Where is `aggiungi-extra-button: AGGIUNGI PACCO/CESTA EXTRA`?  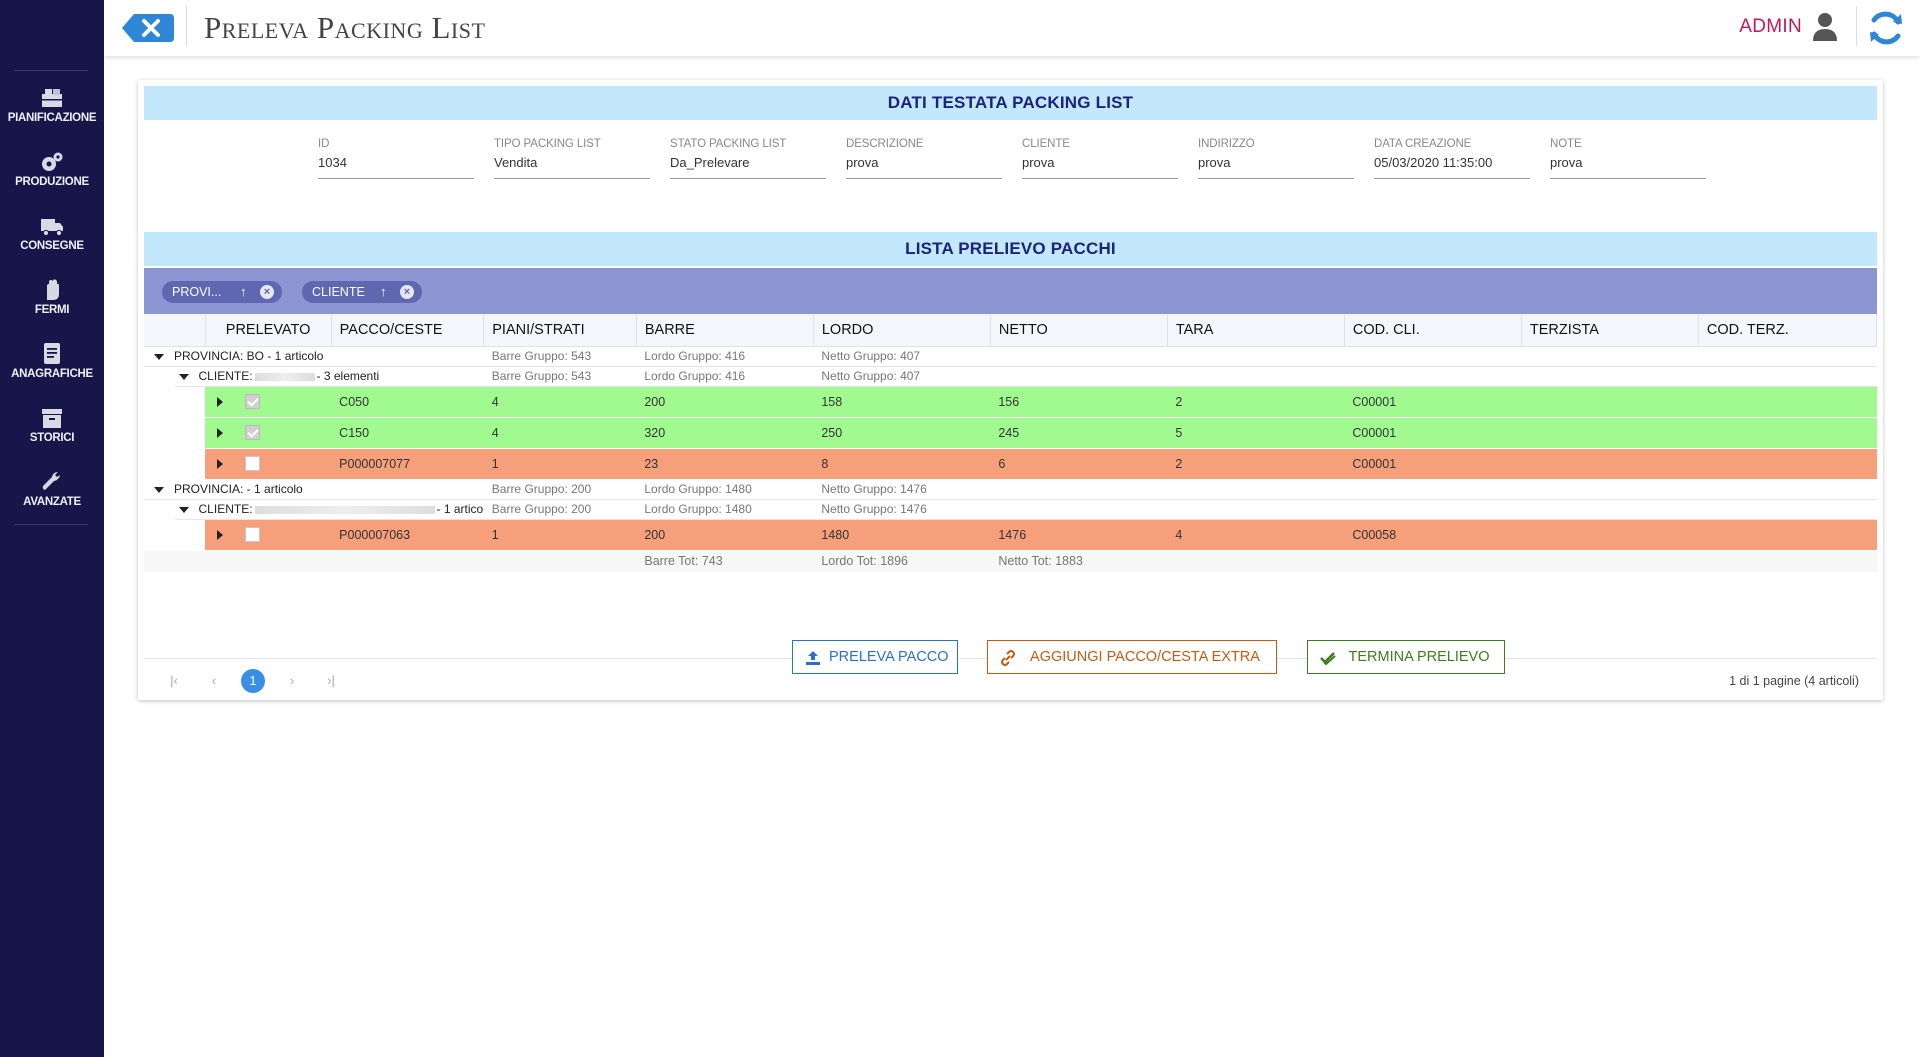
aggiungi-extra-button: AGGIUNGI PACCO/CESTA EXTRA is located at coordinates (1132, 657).